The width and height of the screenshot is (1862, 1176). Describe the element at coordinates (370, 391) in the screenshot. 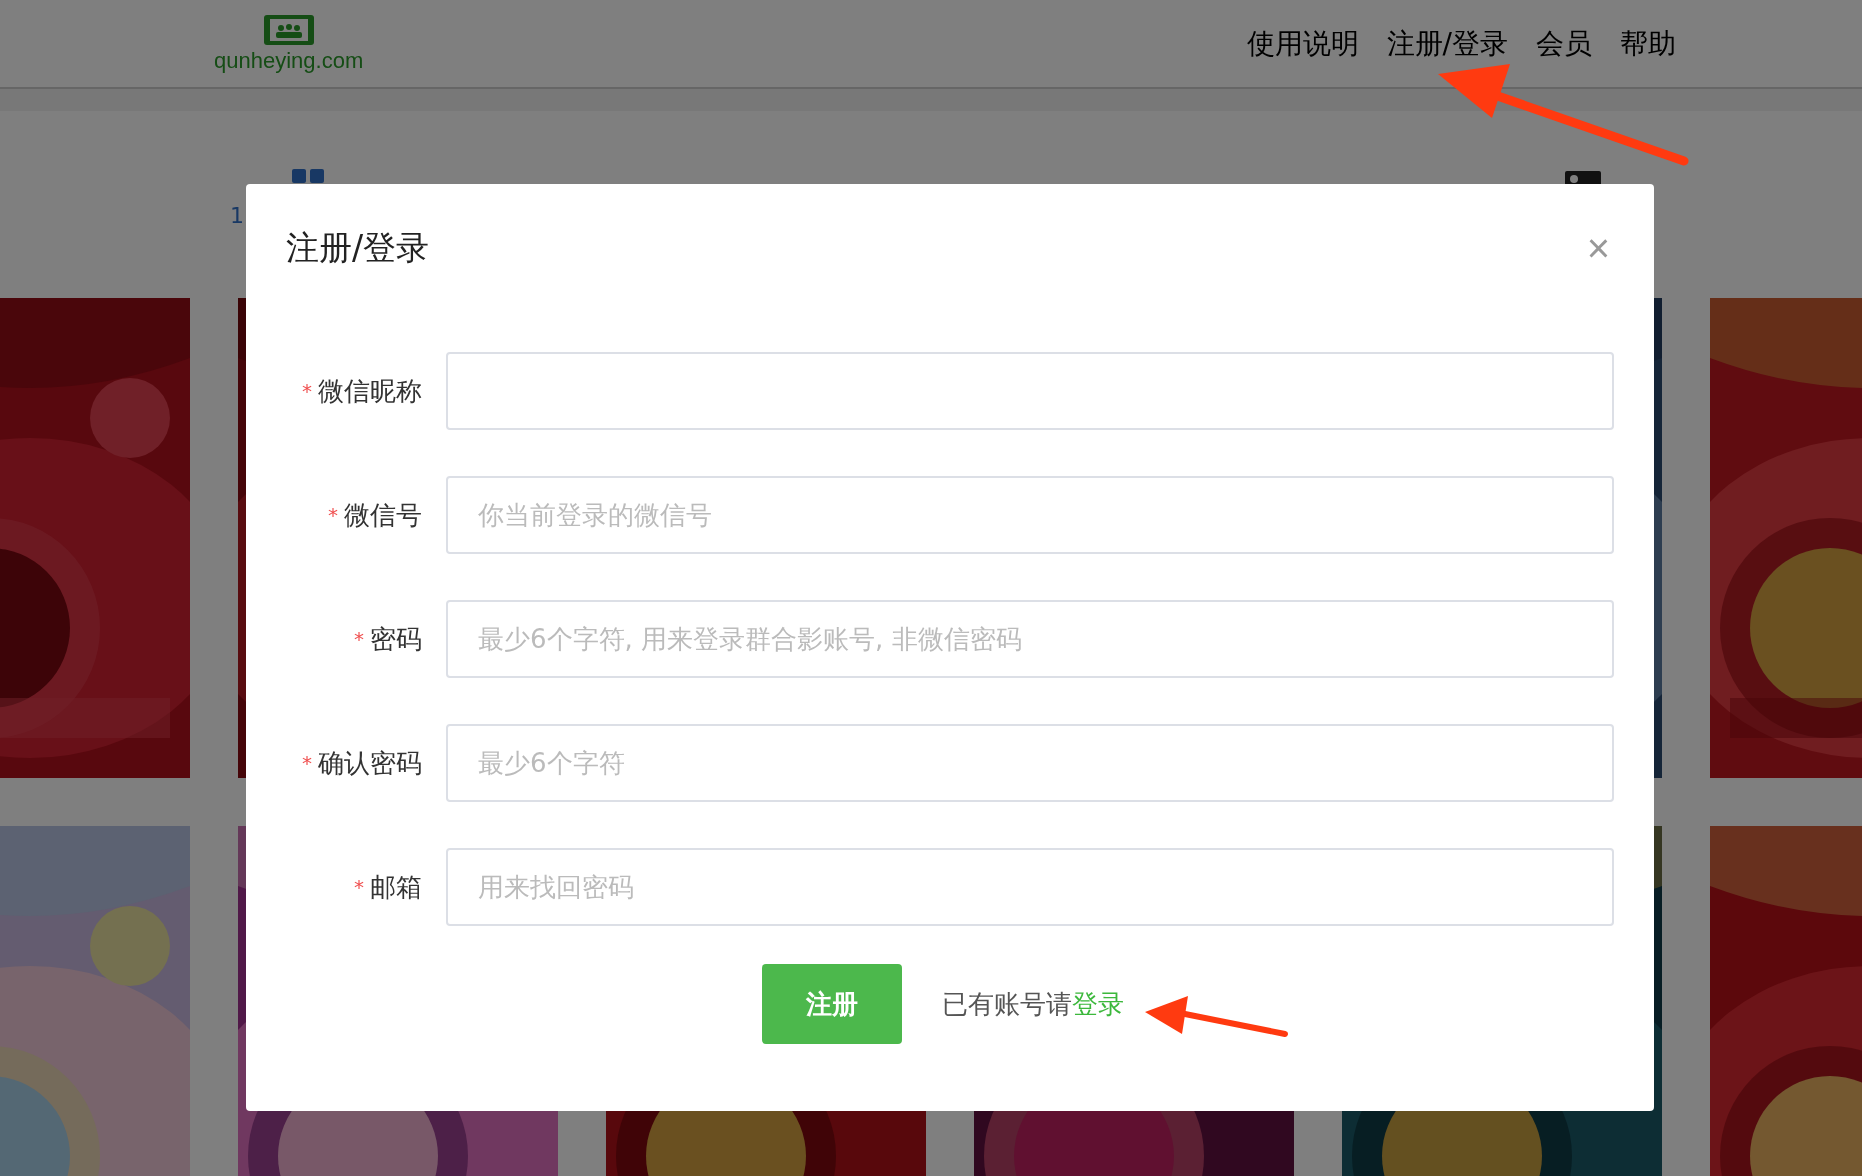

I see `field-label: 微信昵称` at that location.